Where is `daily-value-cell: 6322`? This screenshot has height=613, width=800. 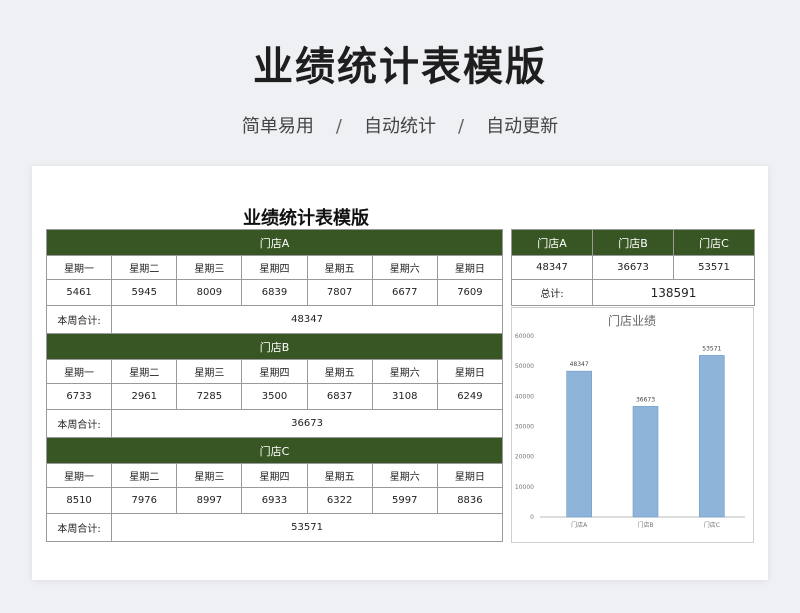 daily-value-cell: 6322 is located at coordinates (339, 500).